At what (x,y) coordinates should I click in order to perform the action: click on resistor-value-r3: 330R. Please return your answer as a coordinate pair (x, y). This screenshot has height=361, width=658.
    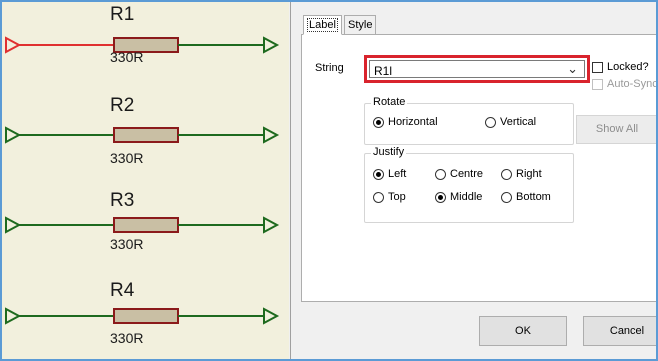
    Looking at the image, I should click on (126, 244).